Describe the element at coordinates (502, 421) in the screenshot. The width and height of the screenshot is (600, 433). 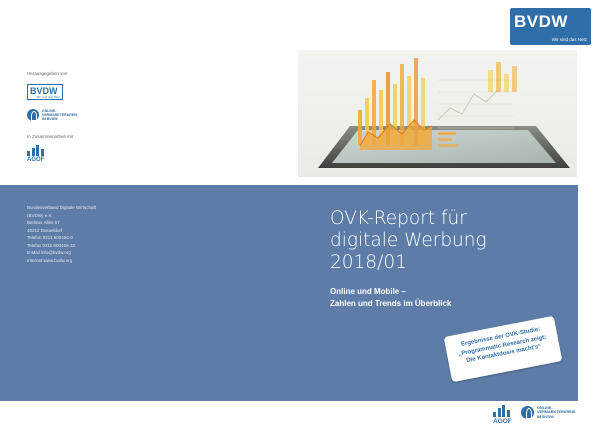
I see `agof-wordmark: AGOF` at that location.